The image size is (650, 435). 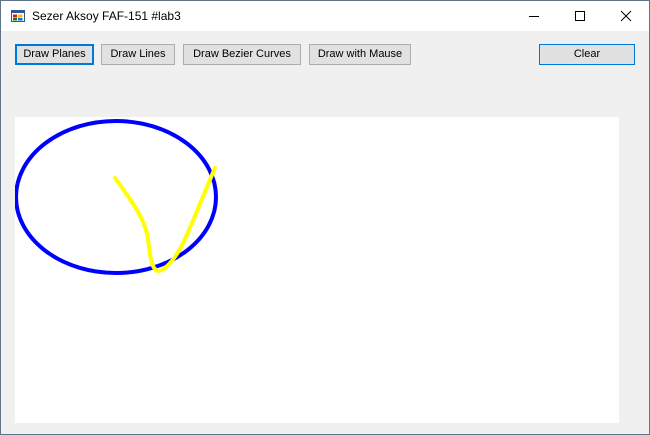 I want to click on blue-ellipse, so click(x=116, y=197).